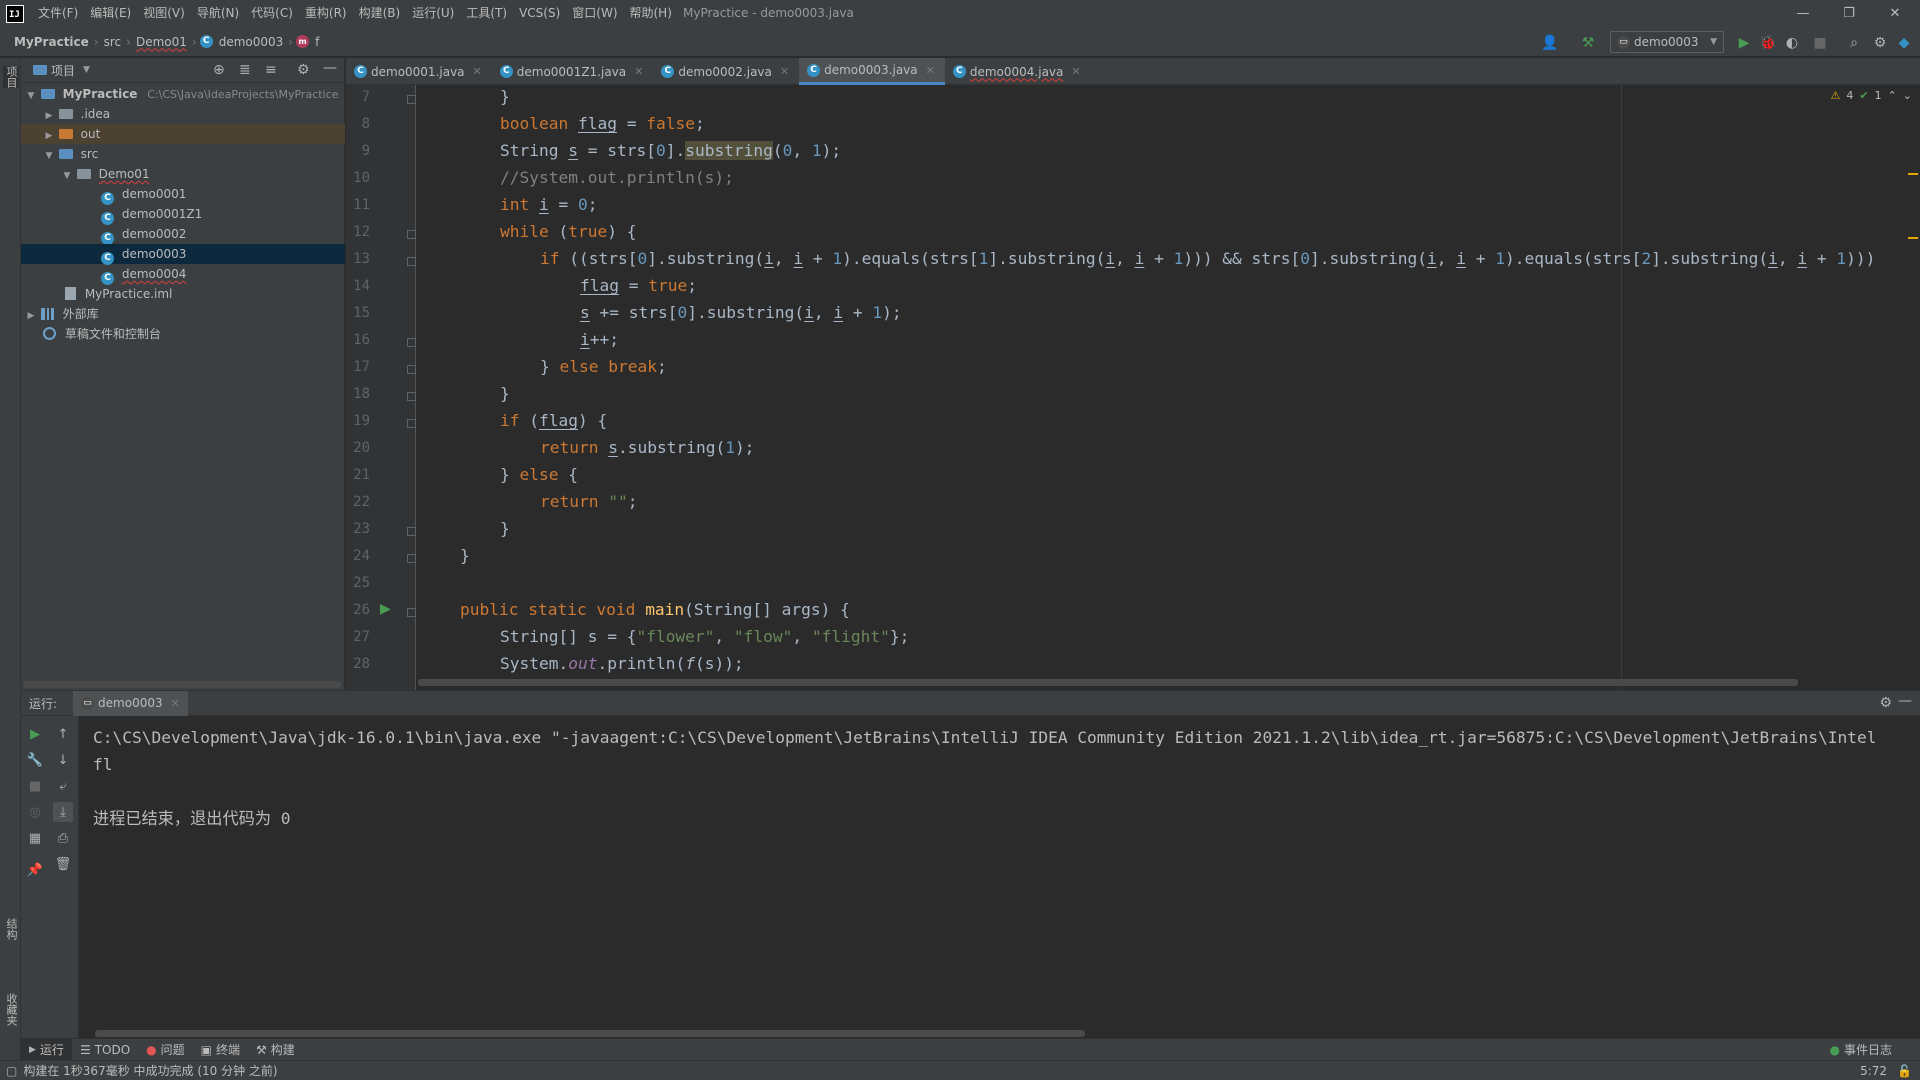 The image size is (1920, 1080). Describe the element at coordinates (183, 114) in the screenshot. I see `tree-item-idea: ▶ .idea` at that location.